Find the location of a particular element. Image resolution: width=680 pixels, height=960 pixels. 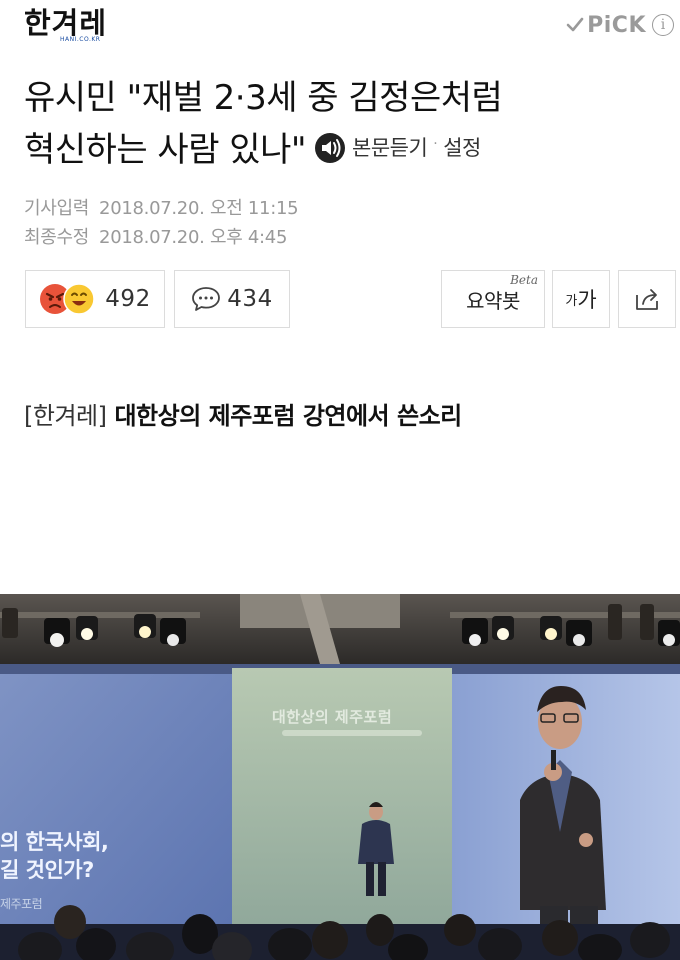

published-row: 기사입력 2018.07.20. 오전 11:15 is located at coordinates (161, 208).